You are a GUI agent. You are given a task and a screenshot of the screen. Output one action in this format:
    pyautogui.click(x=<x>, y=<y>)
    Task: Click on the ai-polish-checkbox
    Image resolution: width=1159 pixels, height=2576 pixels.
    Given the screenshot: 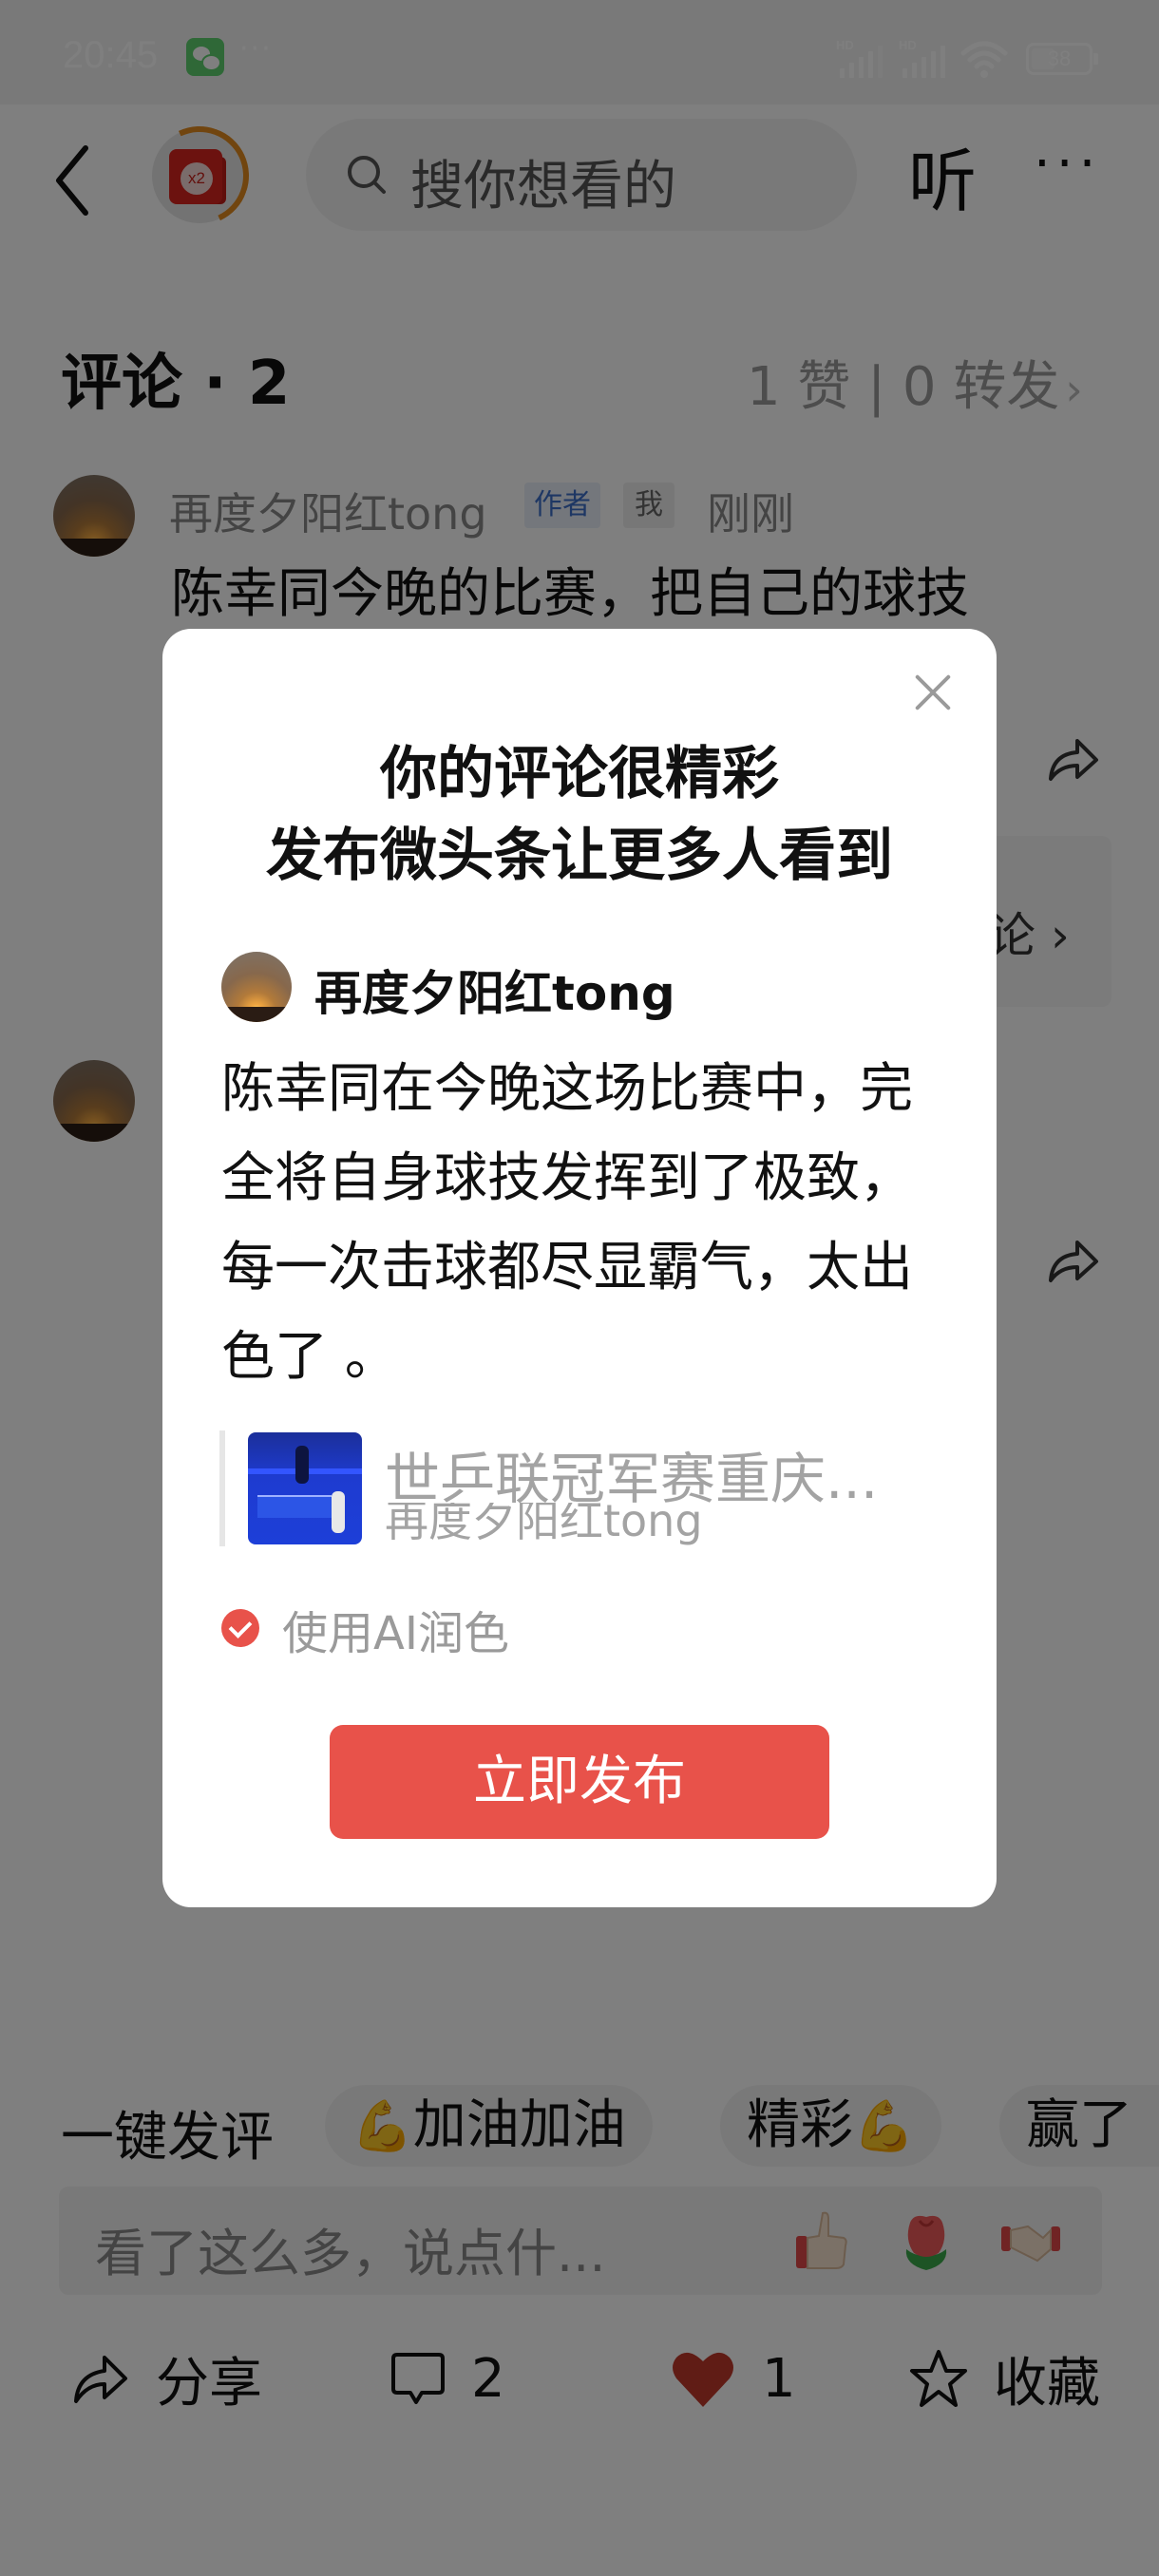 What is the action you would take?
    pyautogui.click(x=240, y=1628)
    